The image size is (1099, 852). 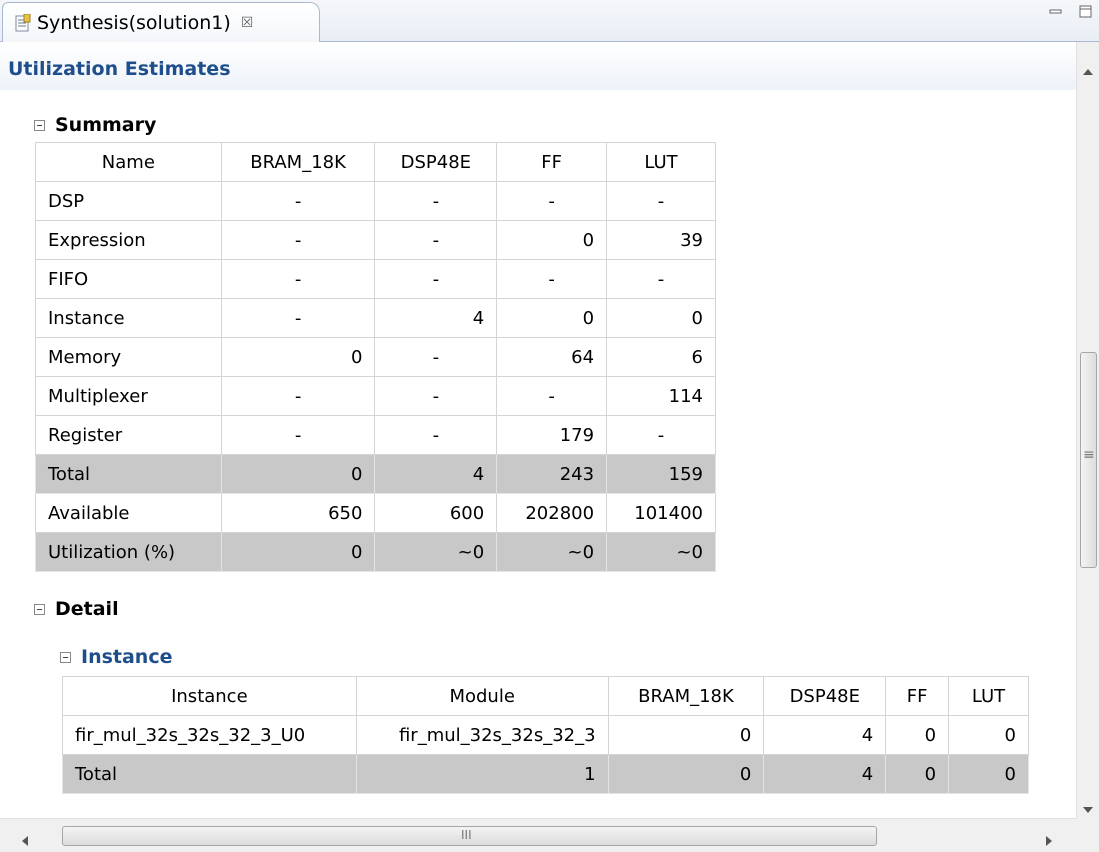 What do you see at coordinates (209, 735) in the screenshot?
I see `row-label-cell: fir_mul_32s_32s_32_3_U0` at bounding box center [209, 735].